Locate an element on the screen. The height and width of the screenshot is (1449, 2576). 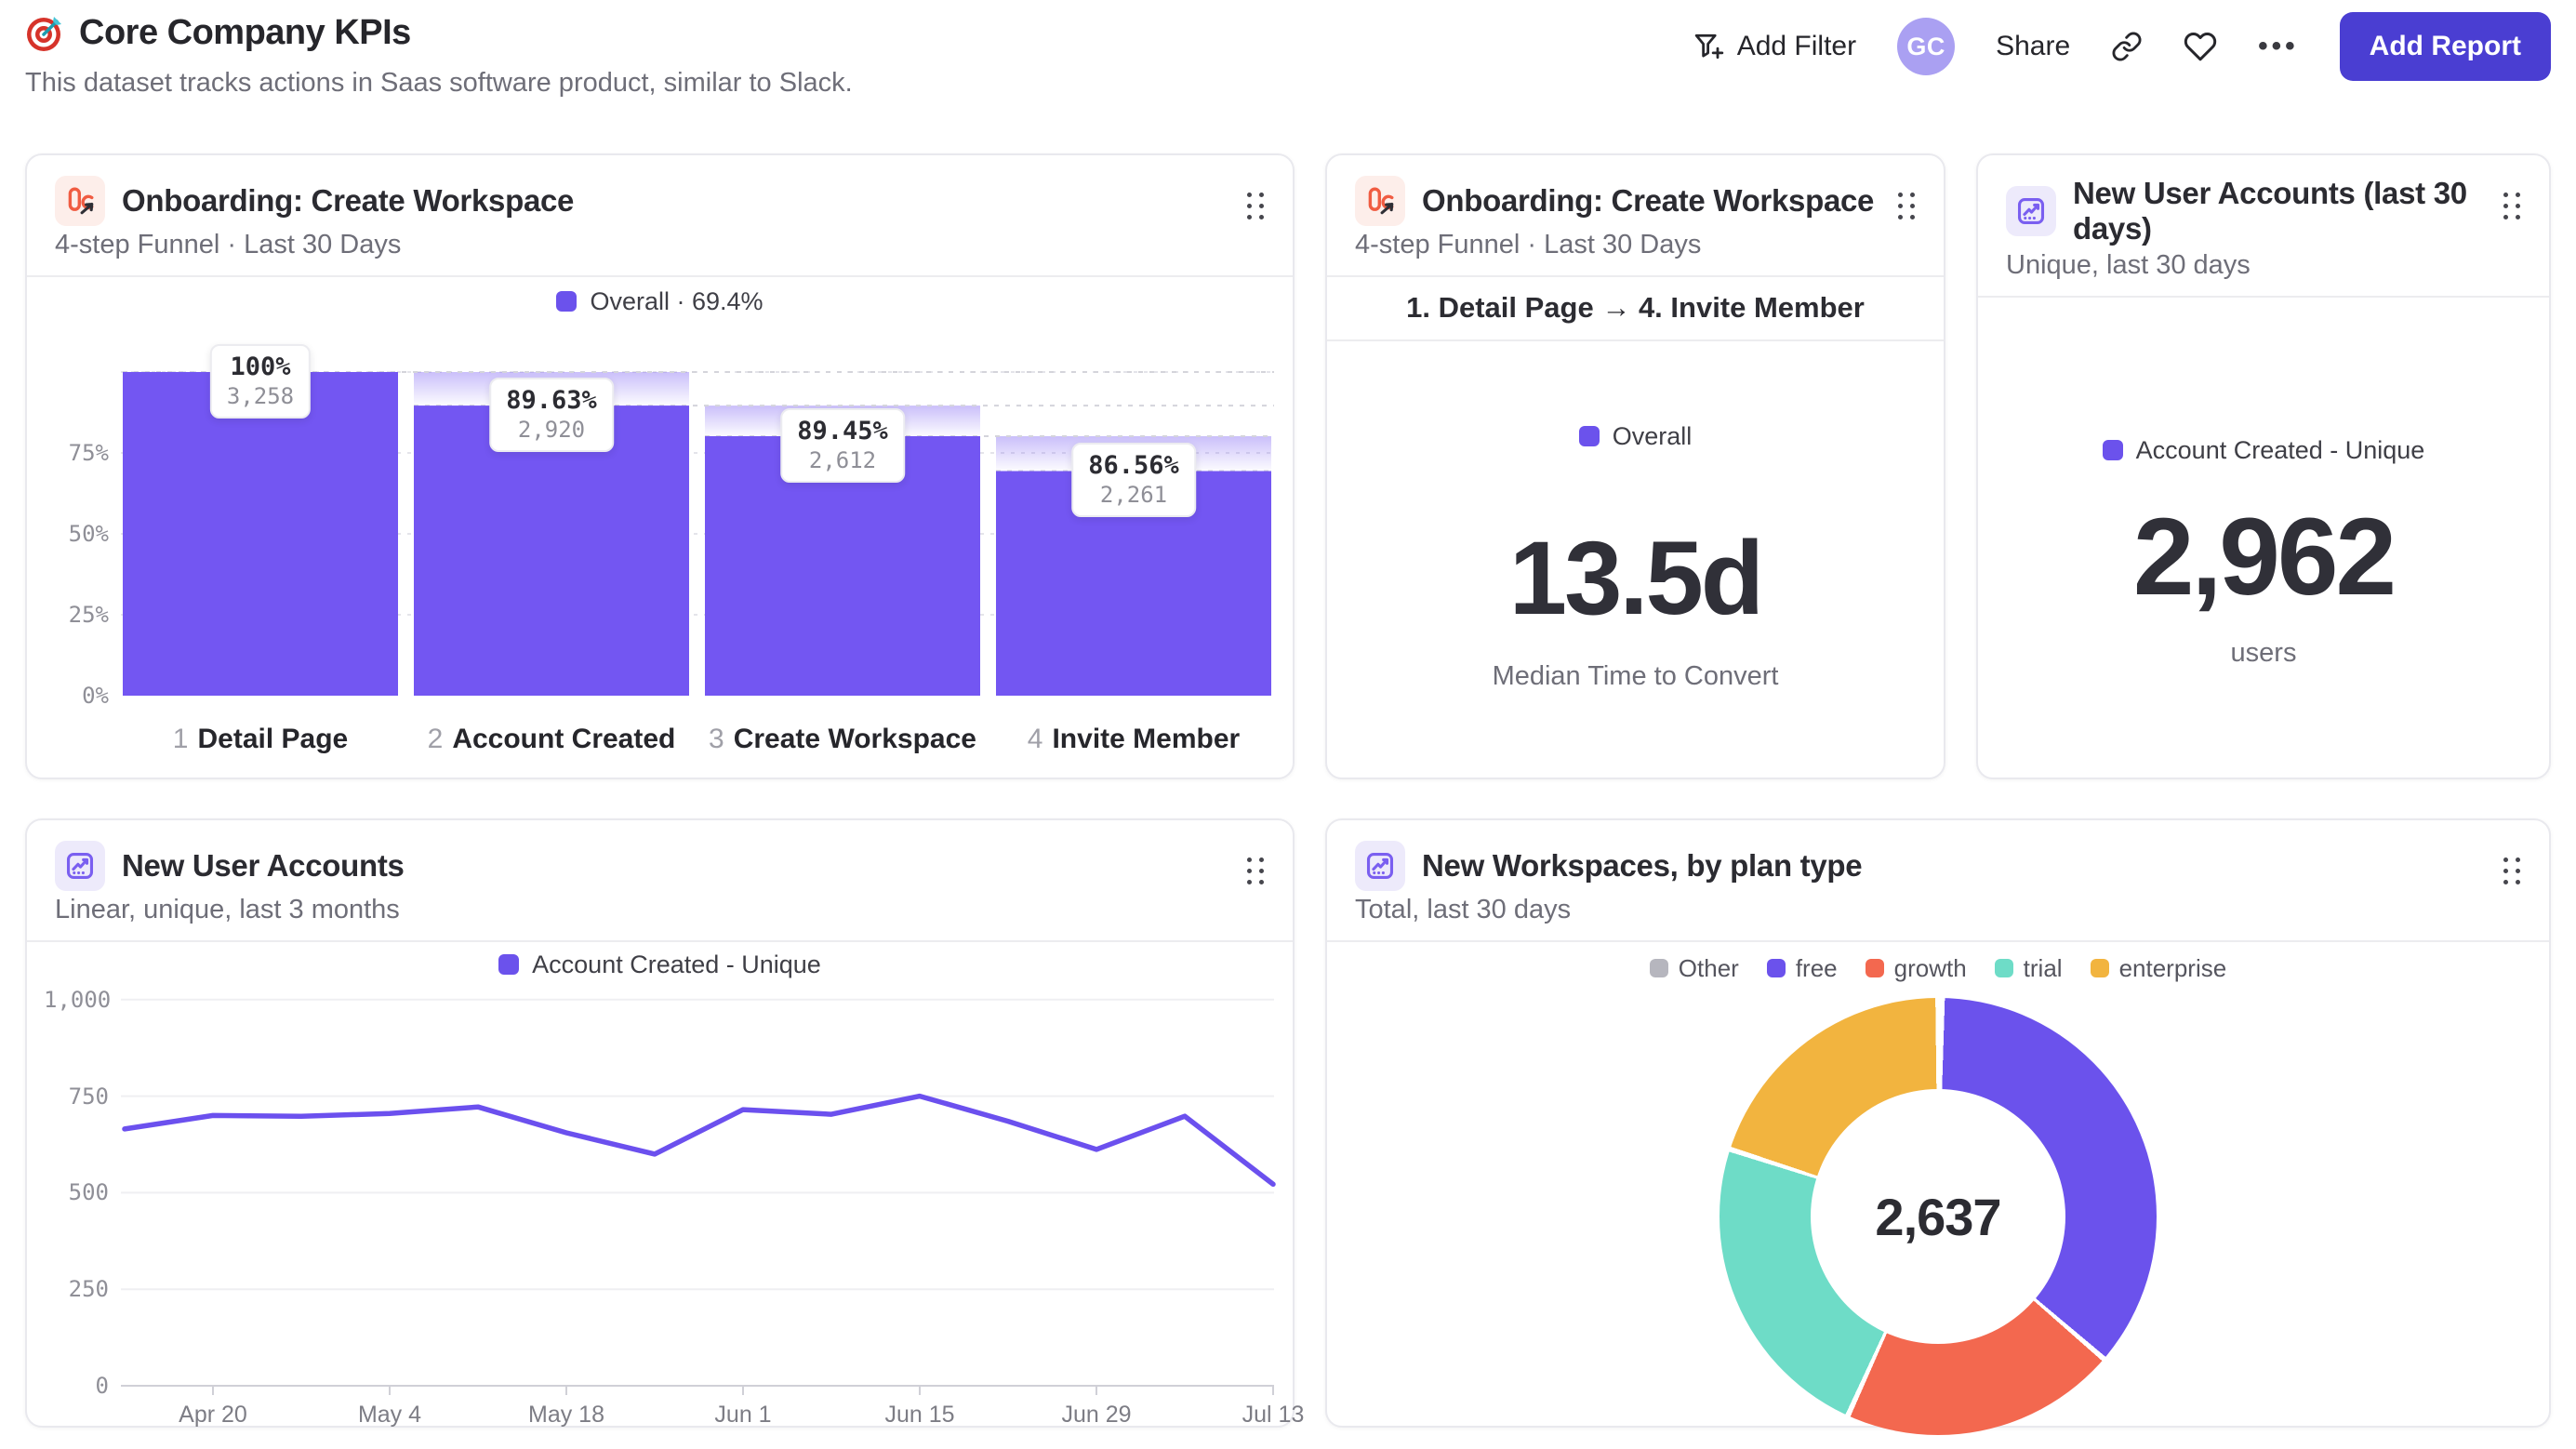
donut-legend-item: enterprise is located at coordinates (2158, 968).